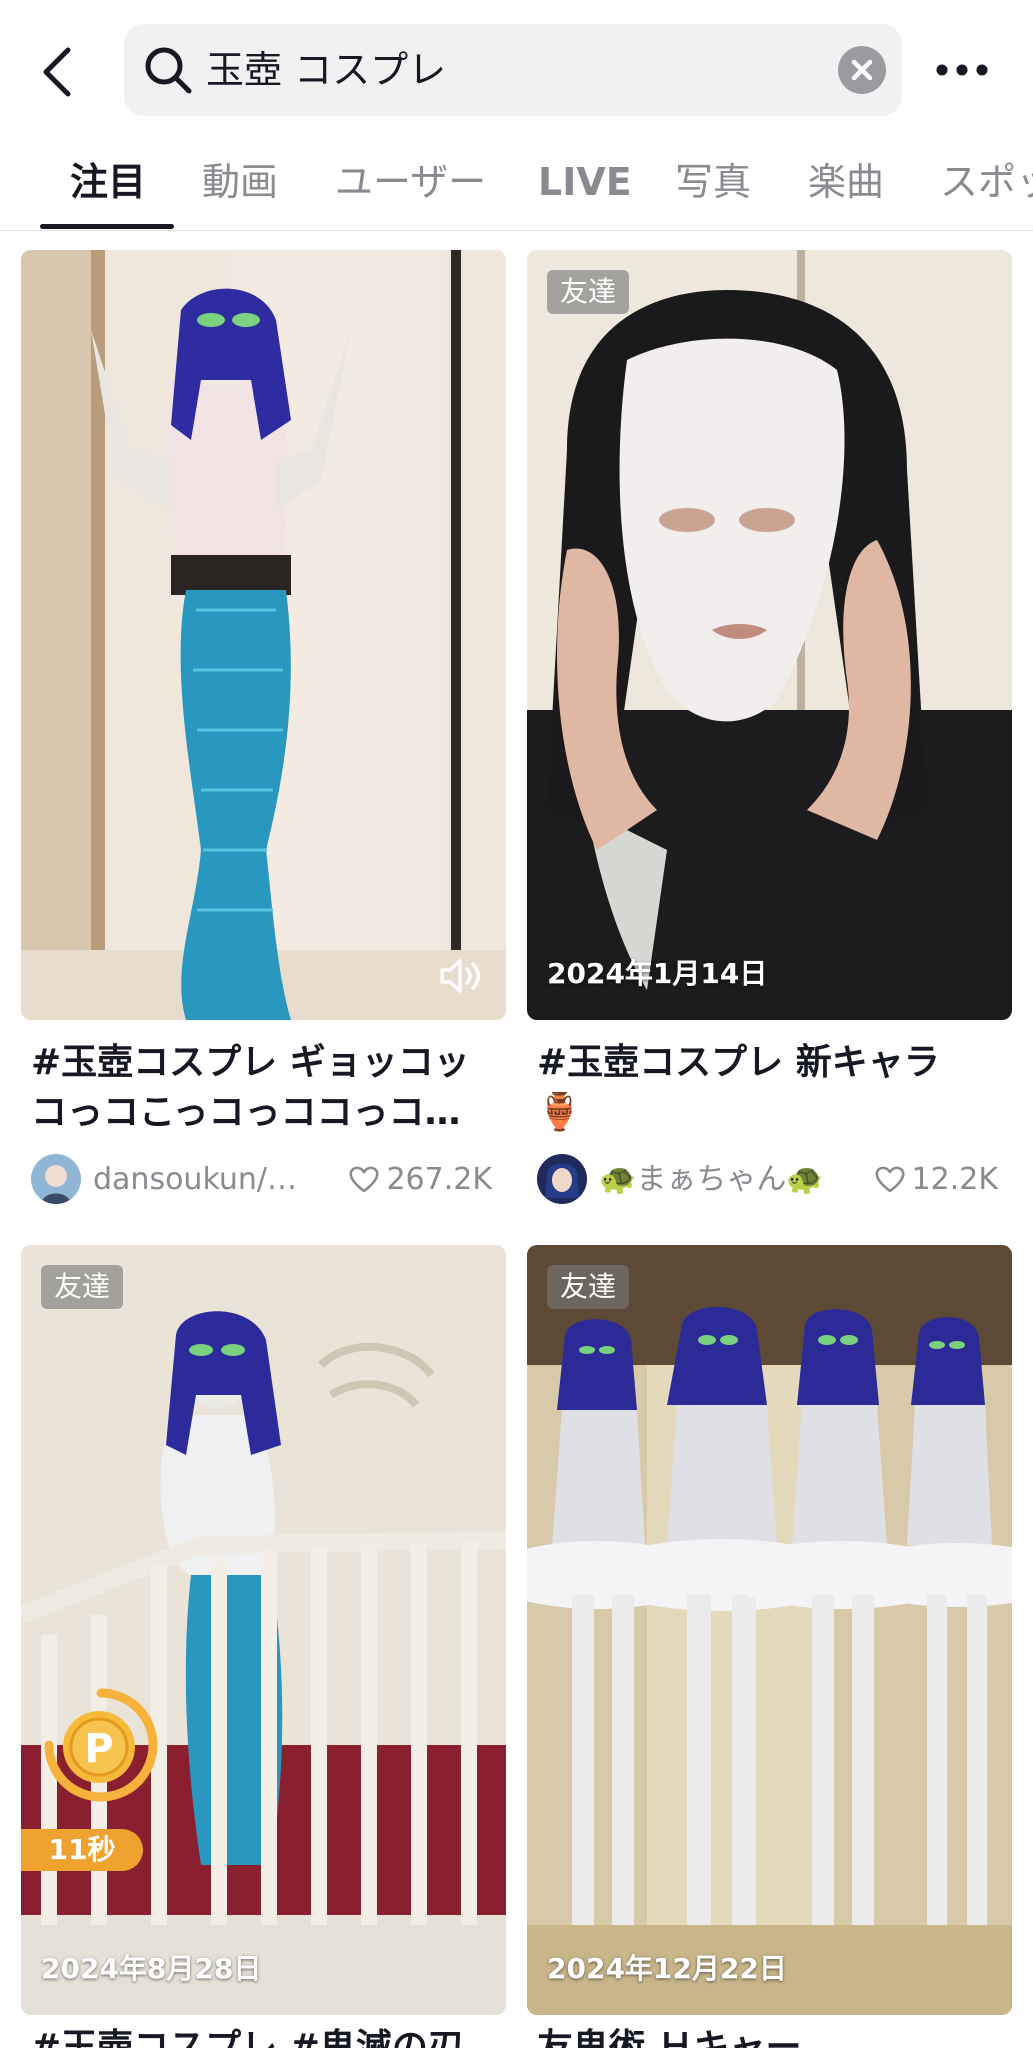 Image resolution: width=1033 pixels, height=2048 pixels. I want to click on chevron-left-icon, so click(57, 72).